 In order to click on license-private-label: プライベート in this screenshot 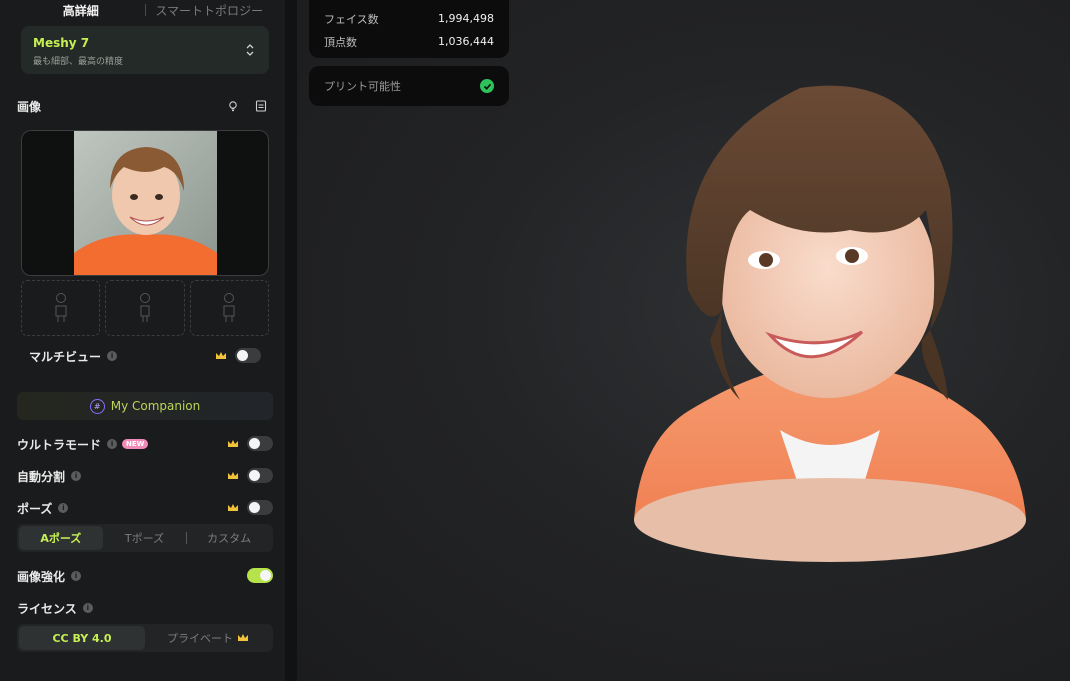, I will do `click(200, 638)`.